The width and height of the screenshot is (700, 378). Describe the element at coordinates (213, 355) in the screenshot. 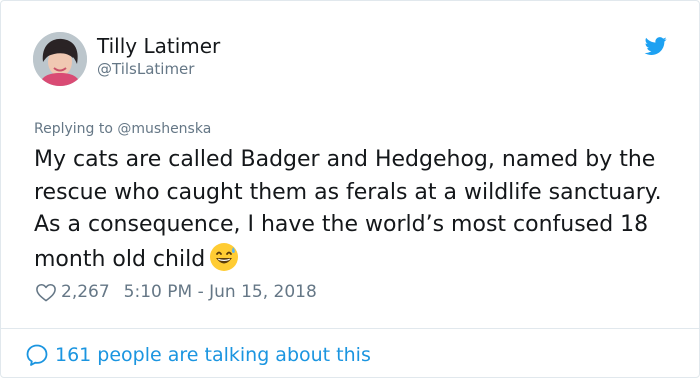

I see `talking-about-label: 161 people are talking about this` at that location.